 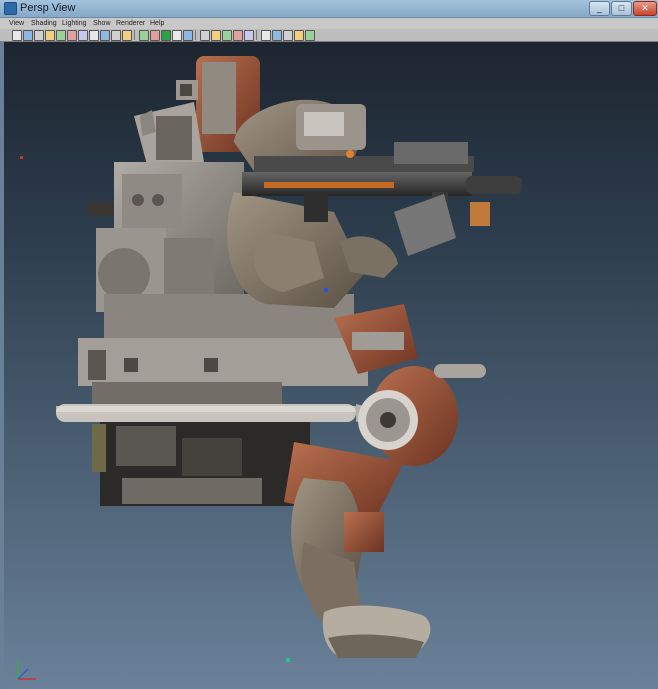 What do you see at coordinates (130, 23) in the screenshot?
I see `menu-renderer: Renderer` at bounding box center [130, 23].